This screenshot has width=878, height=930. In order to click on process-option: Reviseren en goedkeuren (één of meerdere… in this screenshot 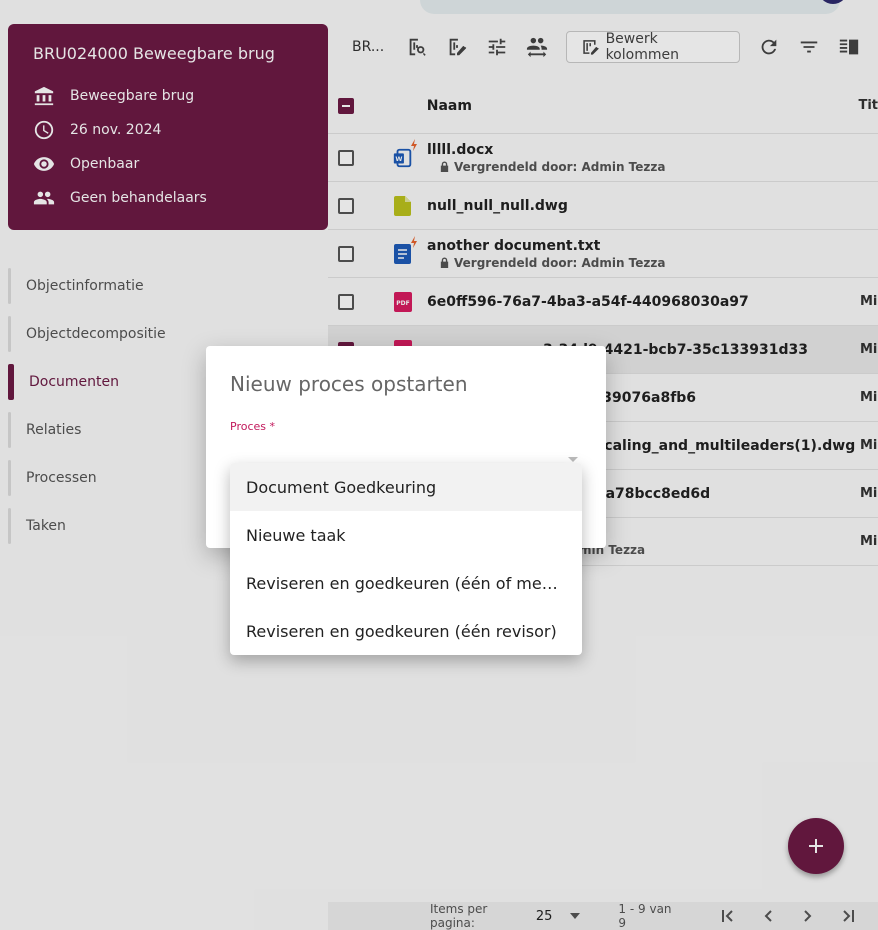, I will do `click(406, 583)`.